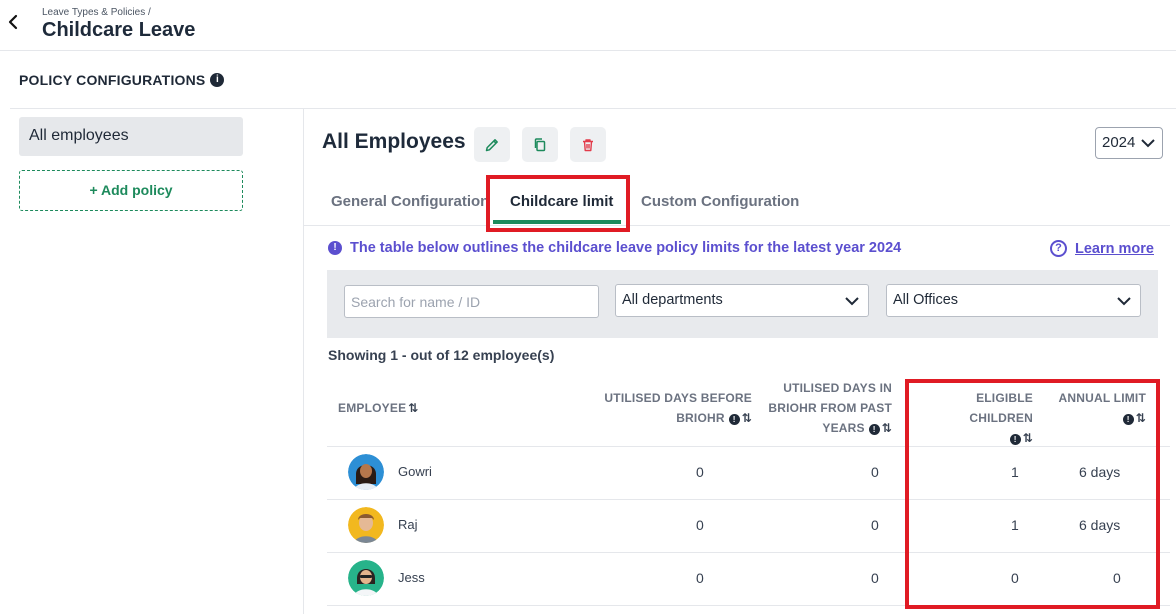  Describe the element at coordinates (441, 355) in the screenshot. I see `results-count: Showing 1 - out of 12 employee(s)` at that location.